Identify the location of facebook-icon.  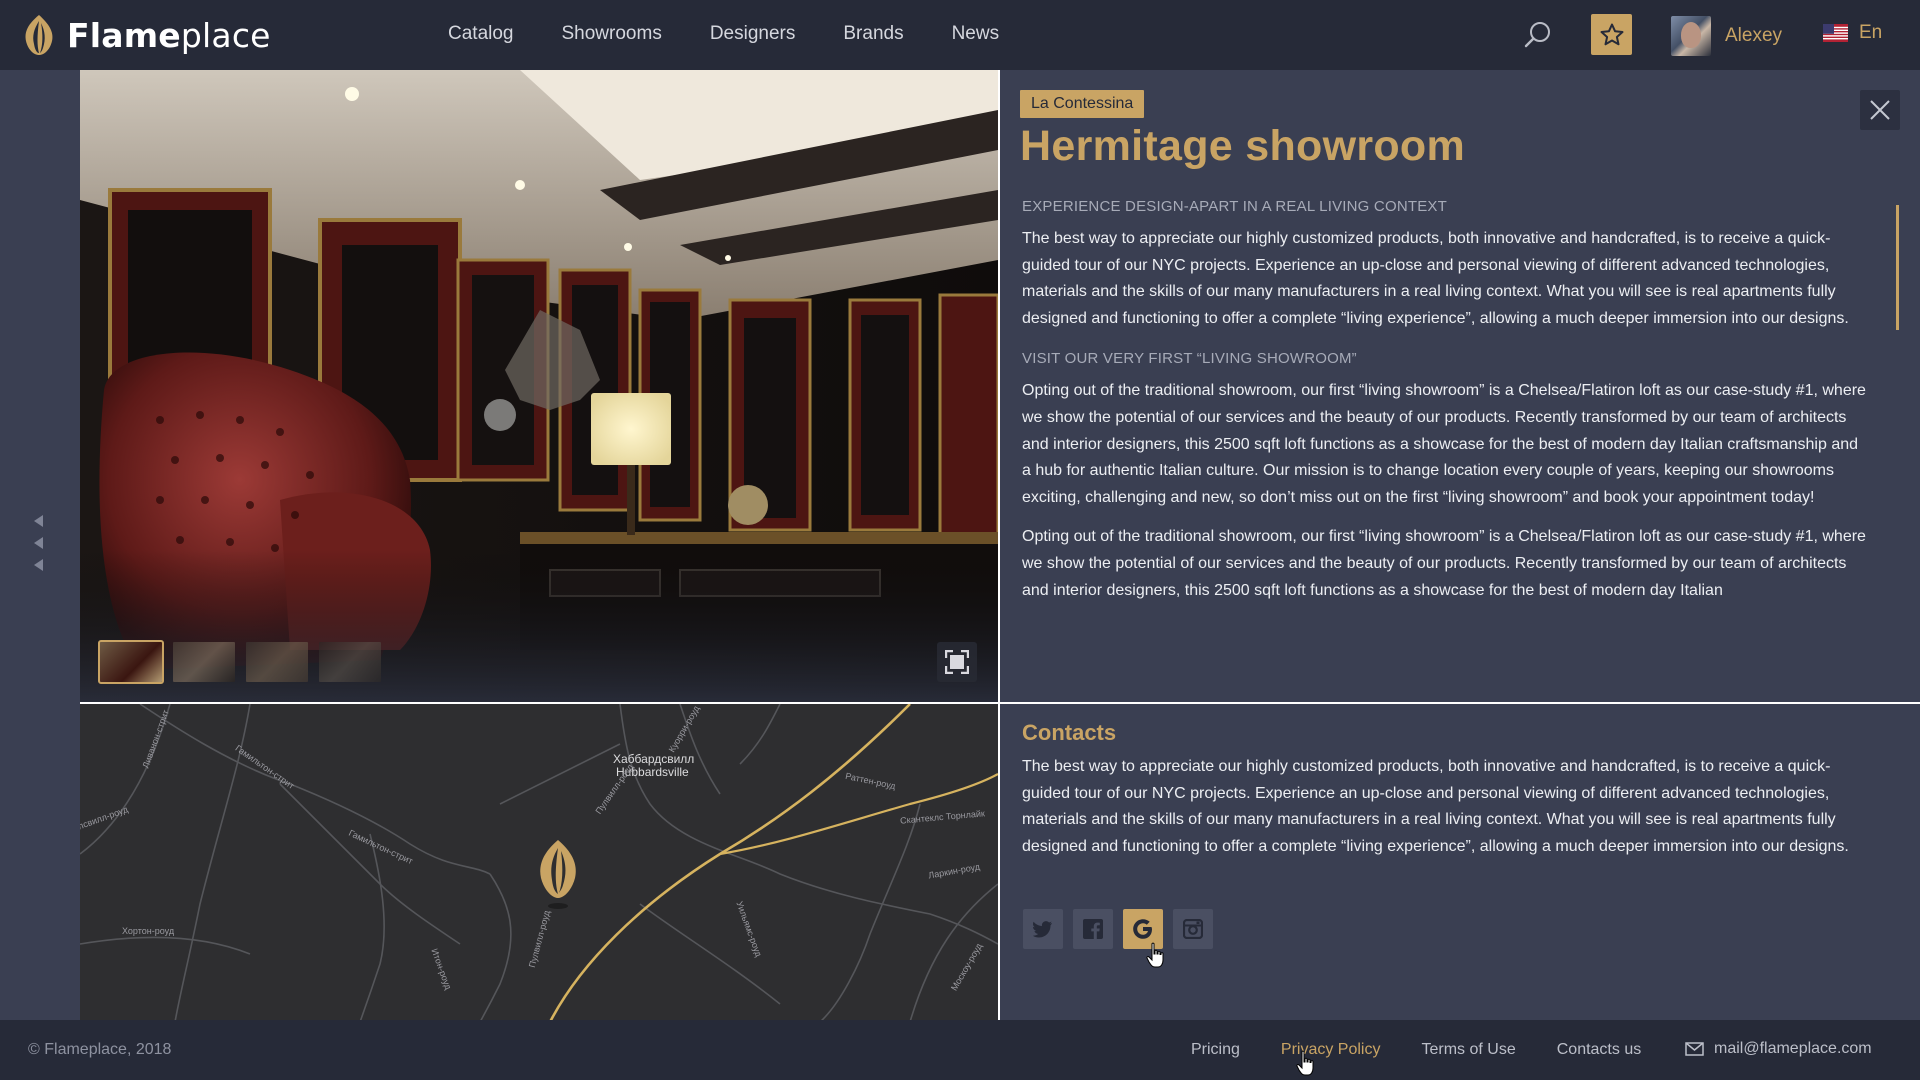
(1093, 929).